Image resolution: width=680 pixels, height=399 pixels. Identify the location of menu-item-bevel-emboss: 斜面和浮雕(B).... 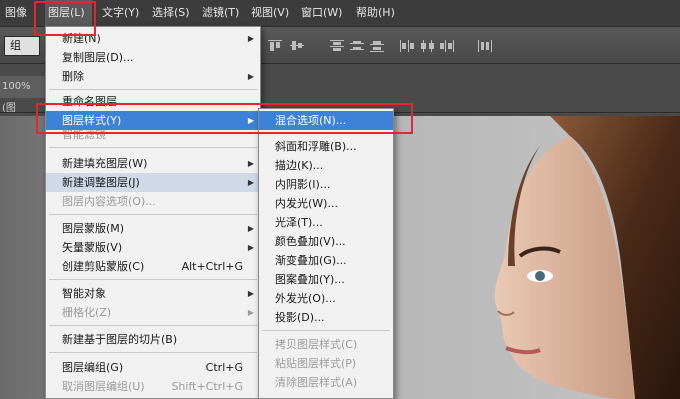
(326, 146).